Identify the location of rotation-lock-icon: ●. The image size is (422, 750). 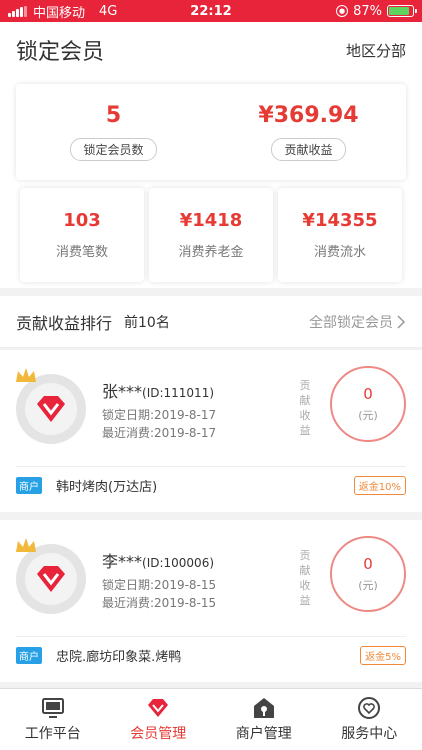
(342, 11).